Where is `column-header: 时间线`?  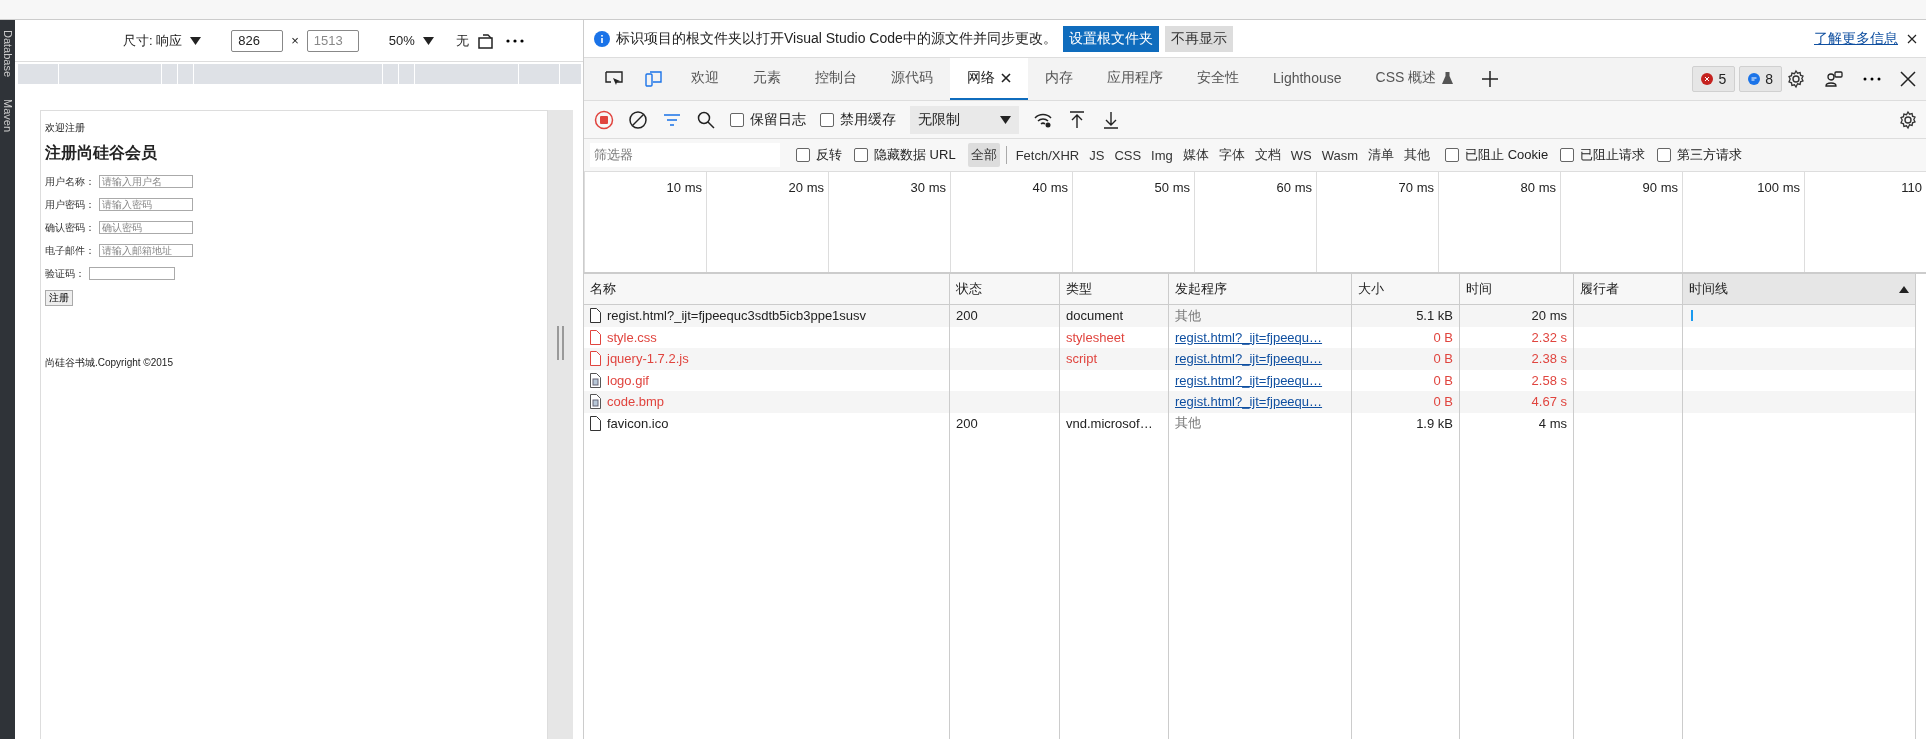 column-header: 时间线 is located at coordinates (1799, 289).